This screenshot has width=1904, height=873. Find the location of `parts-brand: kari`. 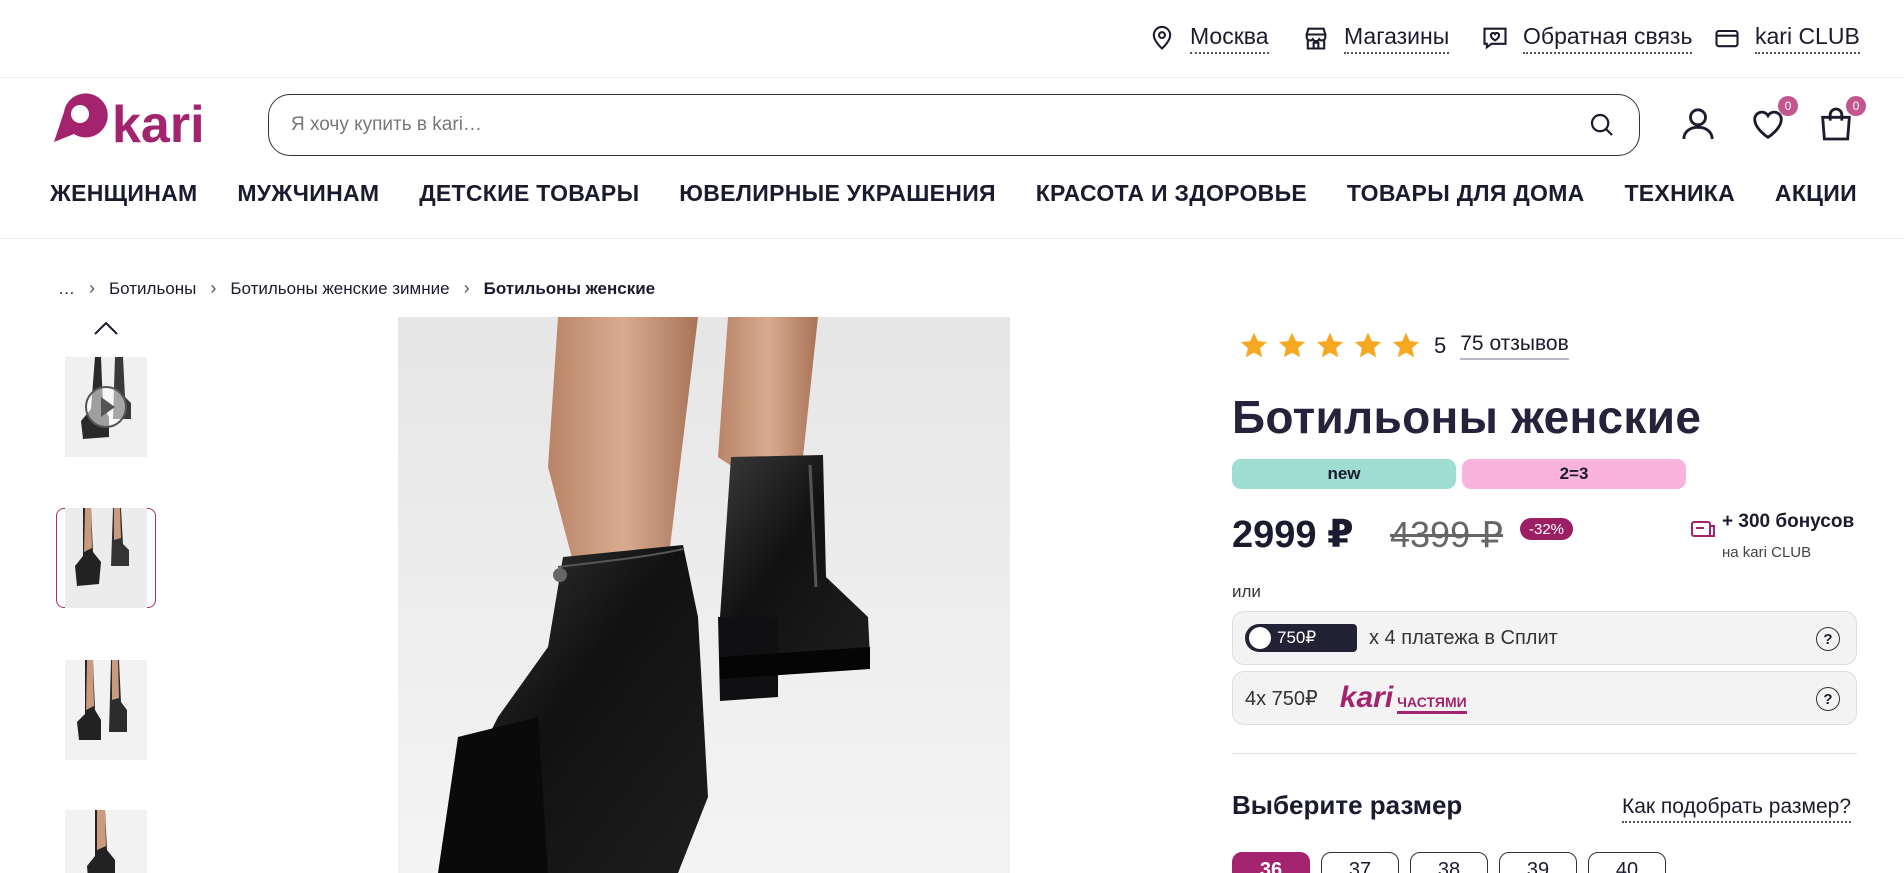

parts-brand: kari is located at coordinates (1366, 697).